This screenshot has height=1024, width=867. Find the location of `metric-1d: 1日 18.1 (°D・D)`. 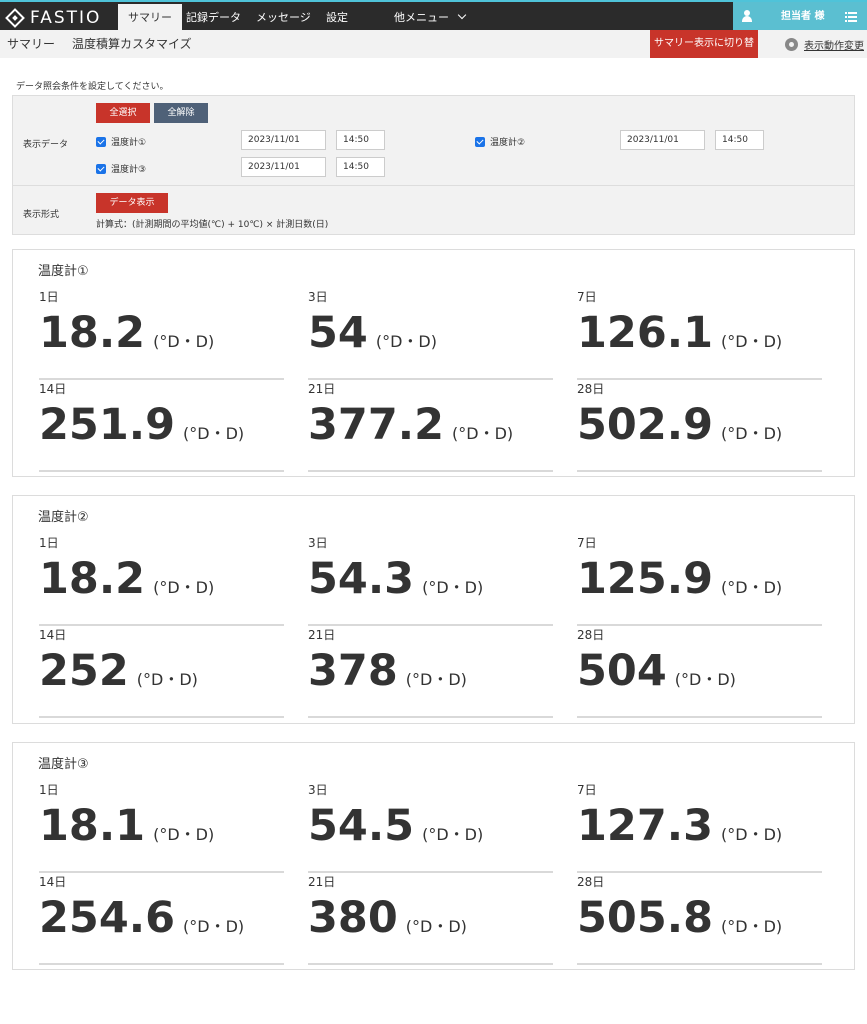

metric-1d: 1日 18.1 (°D・D) is located at coordinates (161, 827).